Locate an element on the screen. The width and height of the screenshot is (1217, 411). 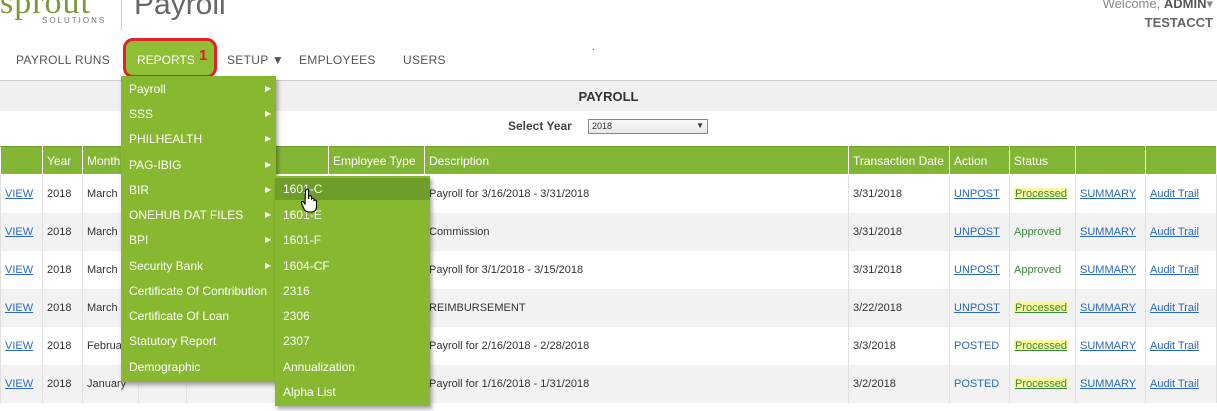
year-select-value: 2018 is located at coordinates (602, 126).